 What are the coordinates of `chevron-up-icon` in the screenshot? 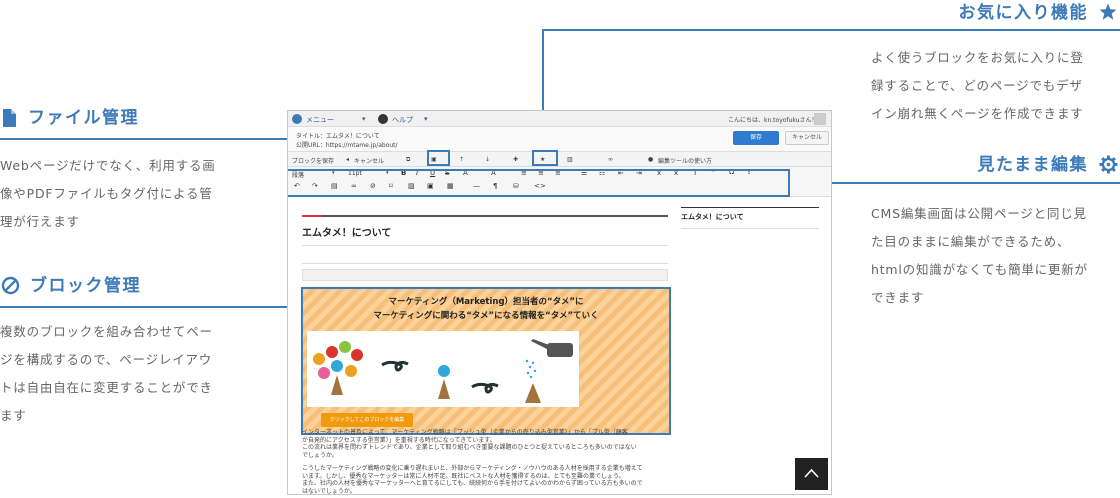 It's located at (811, 473).